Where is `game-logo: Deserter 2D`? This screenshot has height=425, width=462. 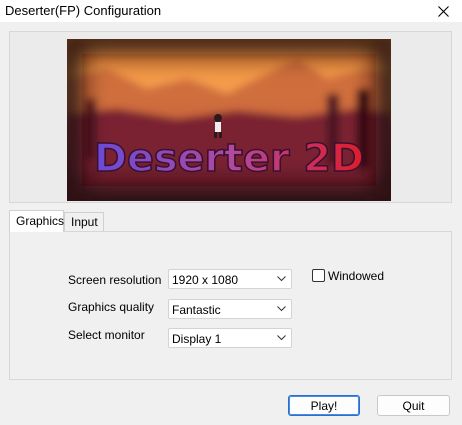
game-logo: Deserter 2D is located at coordinates (229, 158).